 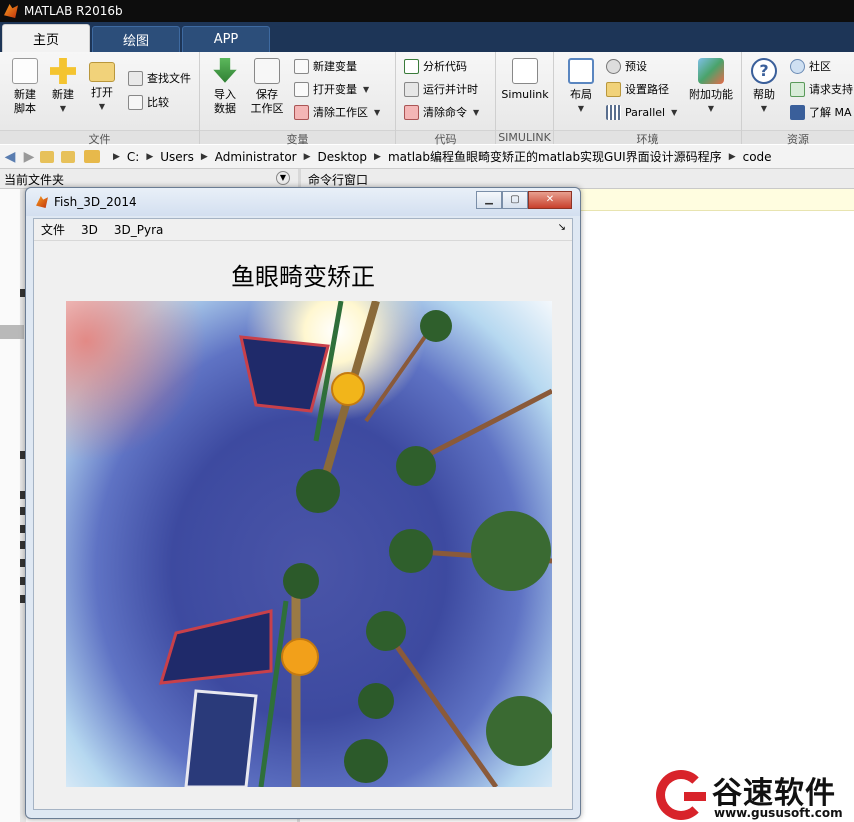 I want to click on new-variable-button: 新建变量, so click(x=325, y=66).